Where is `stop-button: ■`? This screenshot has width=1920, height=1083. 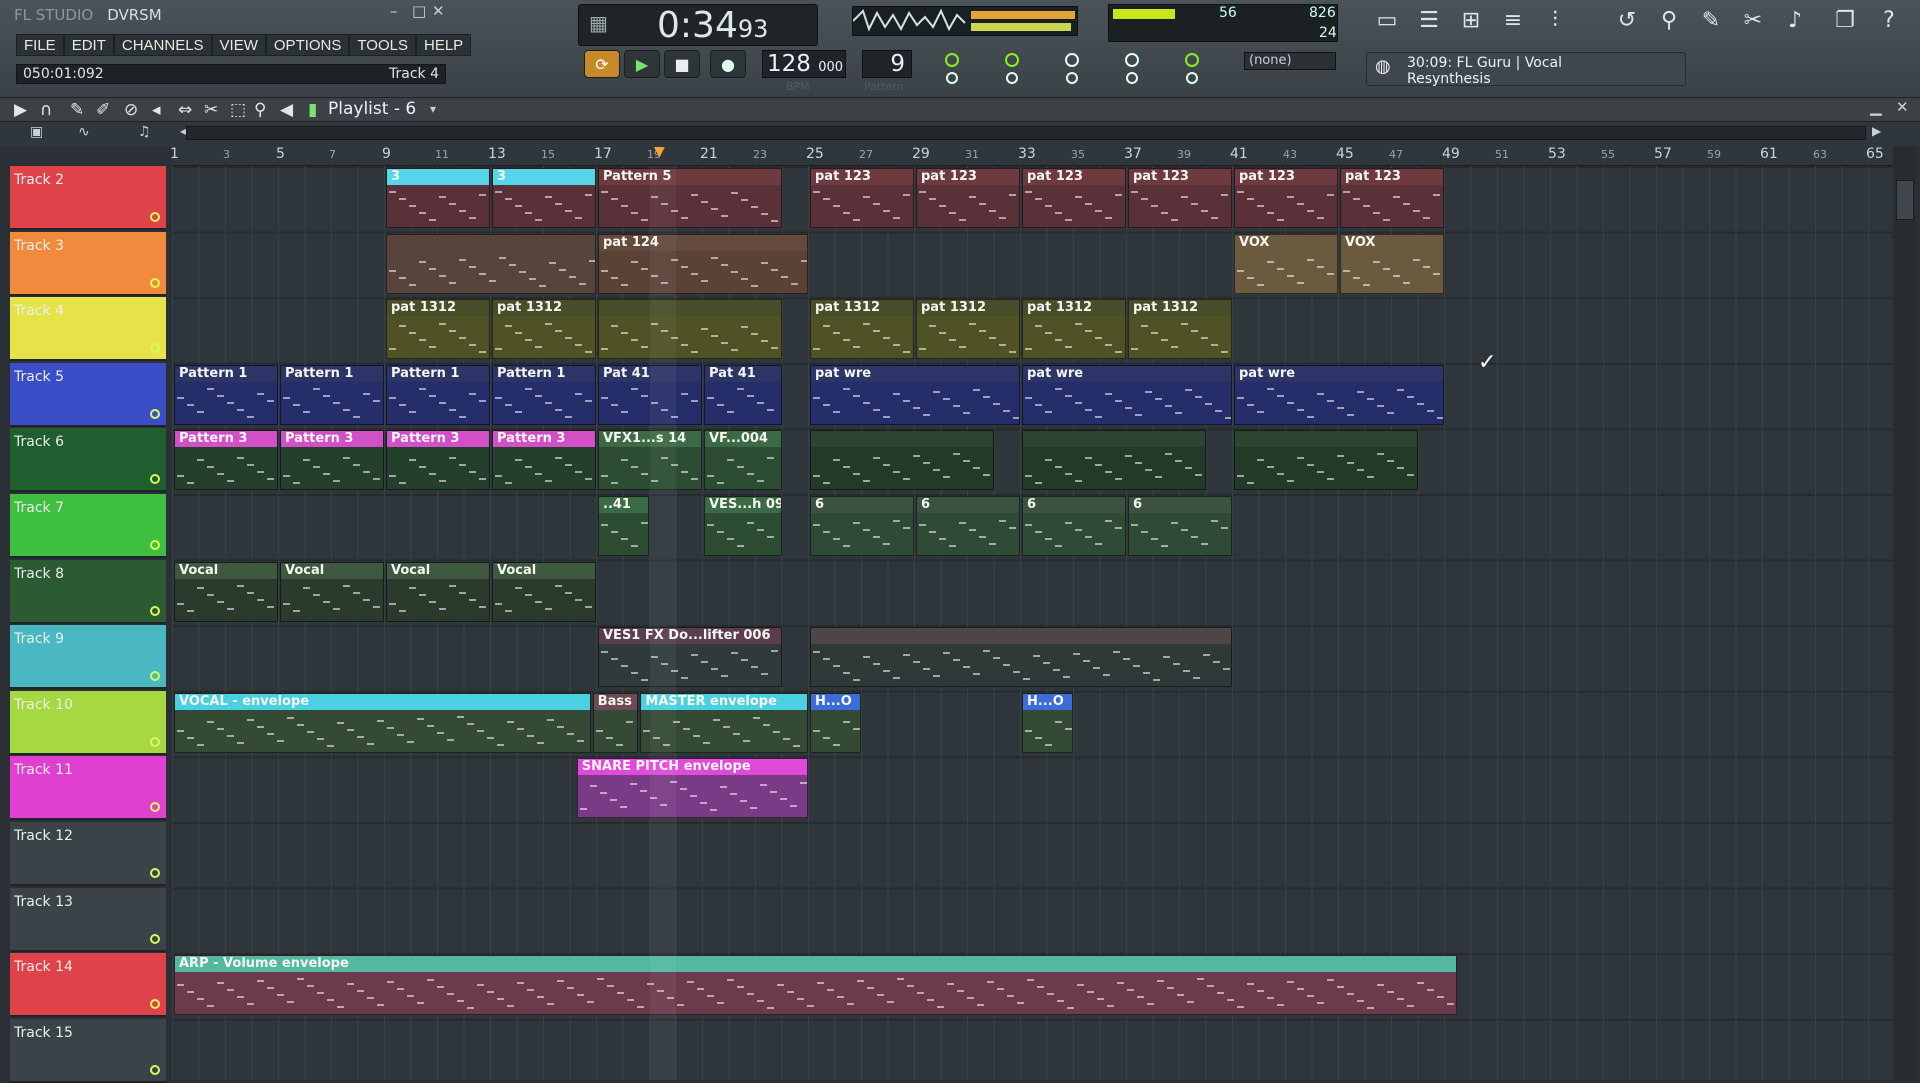
stop-button: ■ is located at coordinates (682, 64).